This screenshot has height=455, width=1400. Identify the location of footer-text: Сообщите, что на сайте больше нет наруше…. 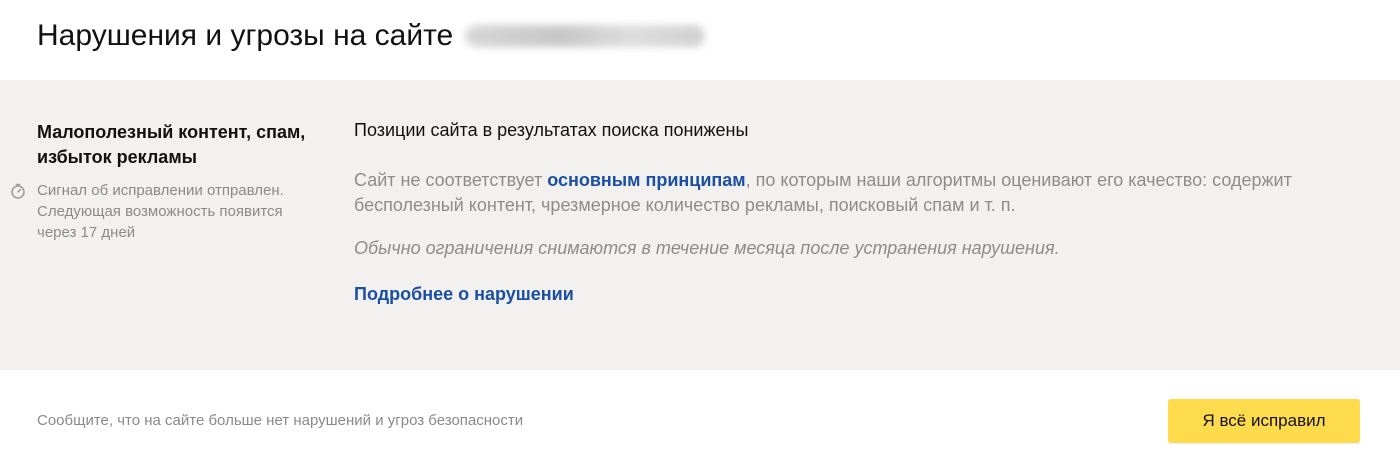
(280, 420).